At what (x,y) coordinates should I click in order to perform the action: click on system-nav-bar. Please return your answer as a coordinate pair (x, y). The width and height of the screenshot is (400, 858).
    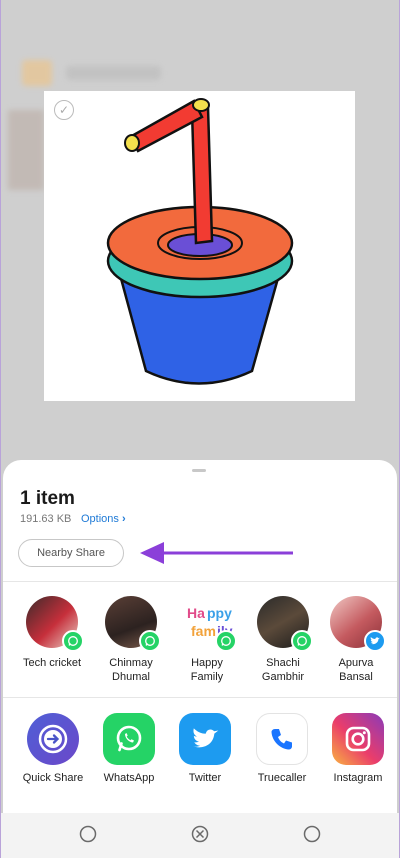
    Looking at the image, I should click on (200, 835).